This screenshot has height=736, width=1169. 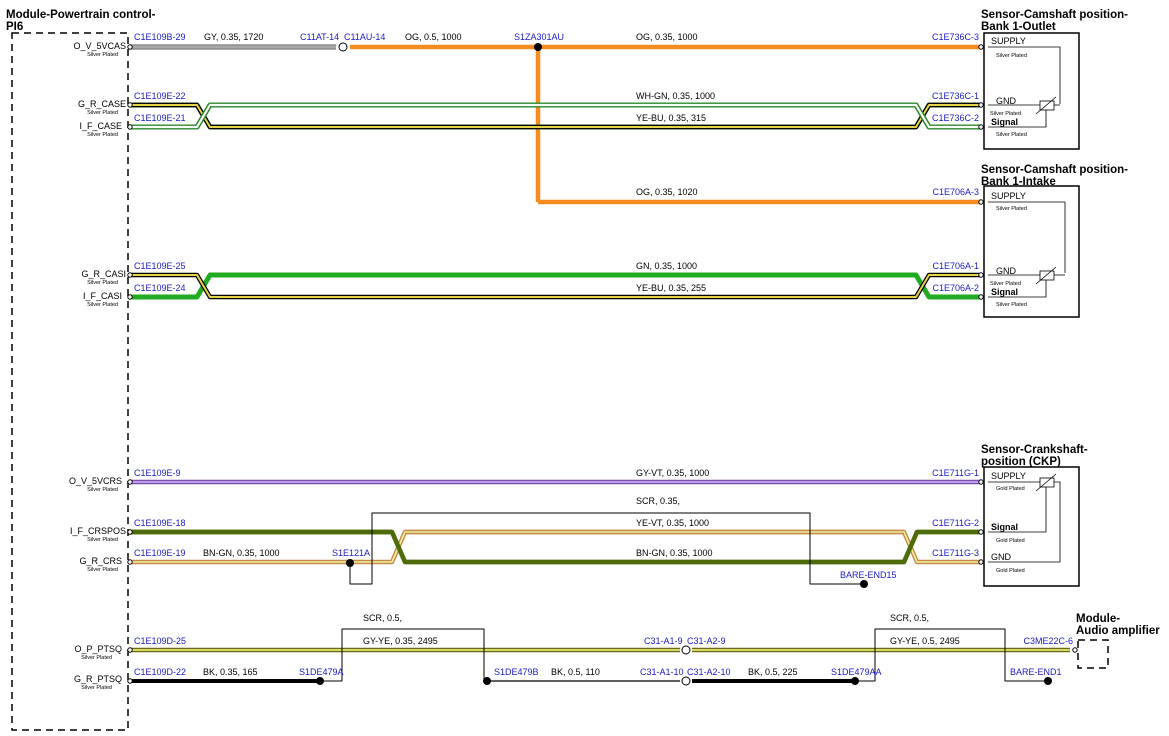 What do you see at coordinates (671, 288) in the screenshot?
I see `wire-label: YE-BU, 0.35, 255` at bounding box center [671, 288].